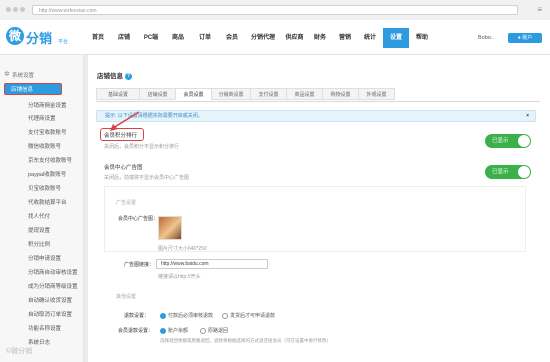 This screenshot has height=362, width=550. I want to click on sidebar-header: 系统设置, so click(23, 76).